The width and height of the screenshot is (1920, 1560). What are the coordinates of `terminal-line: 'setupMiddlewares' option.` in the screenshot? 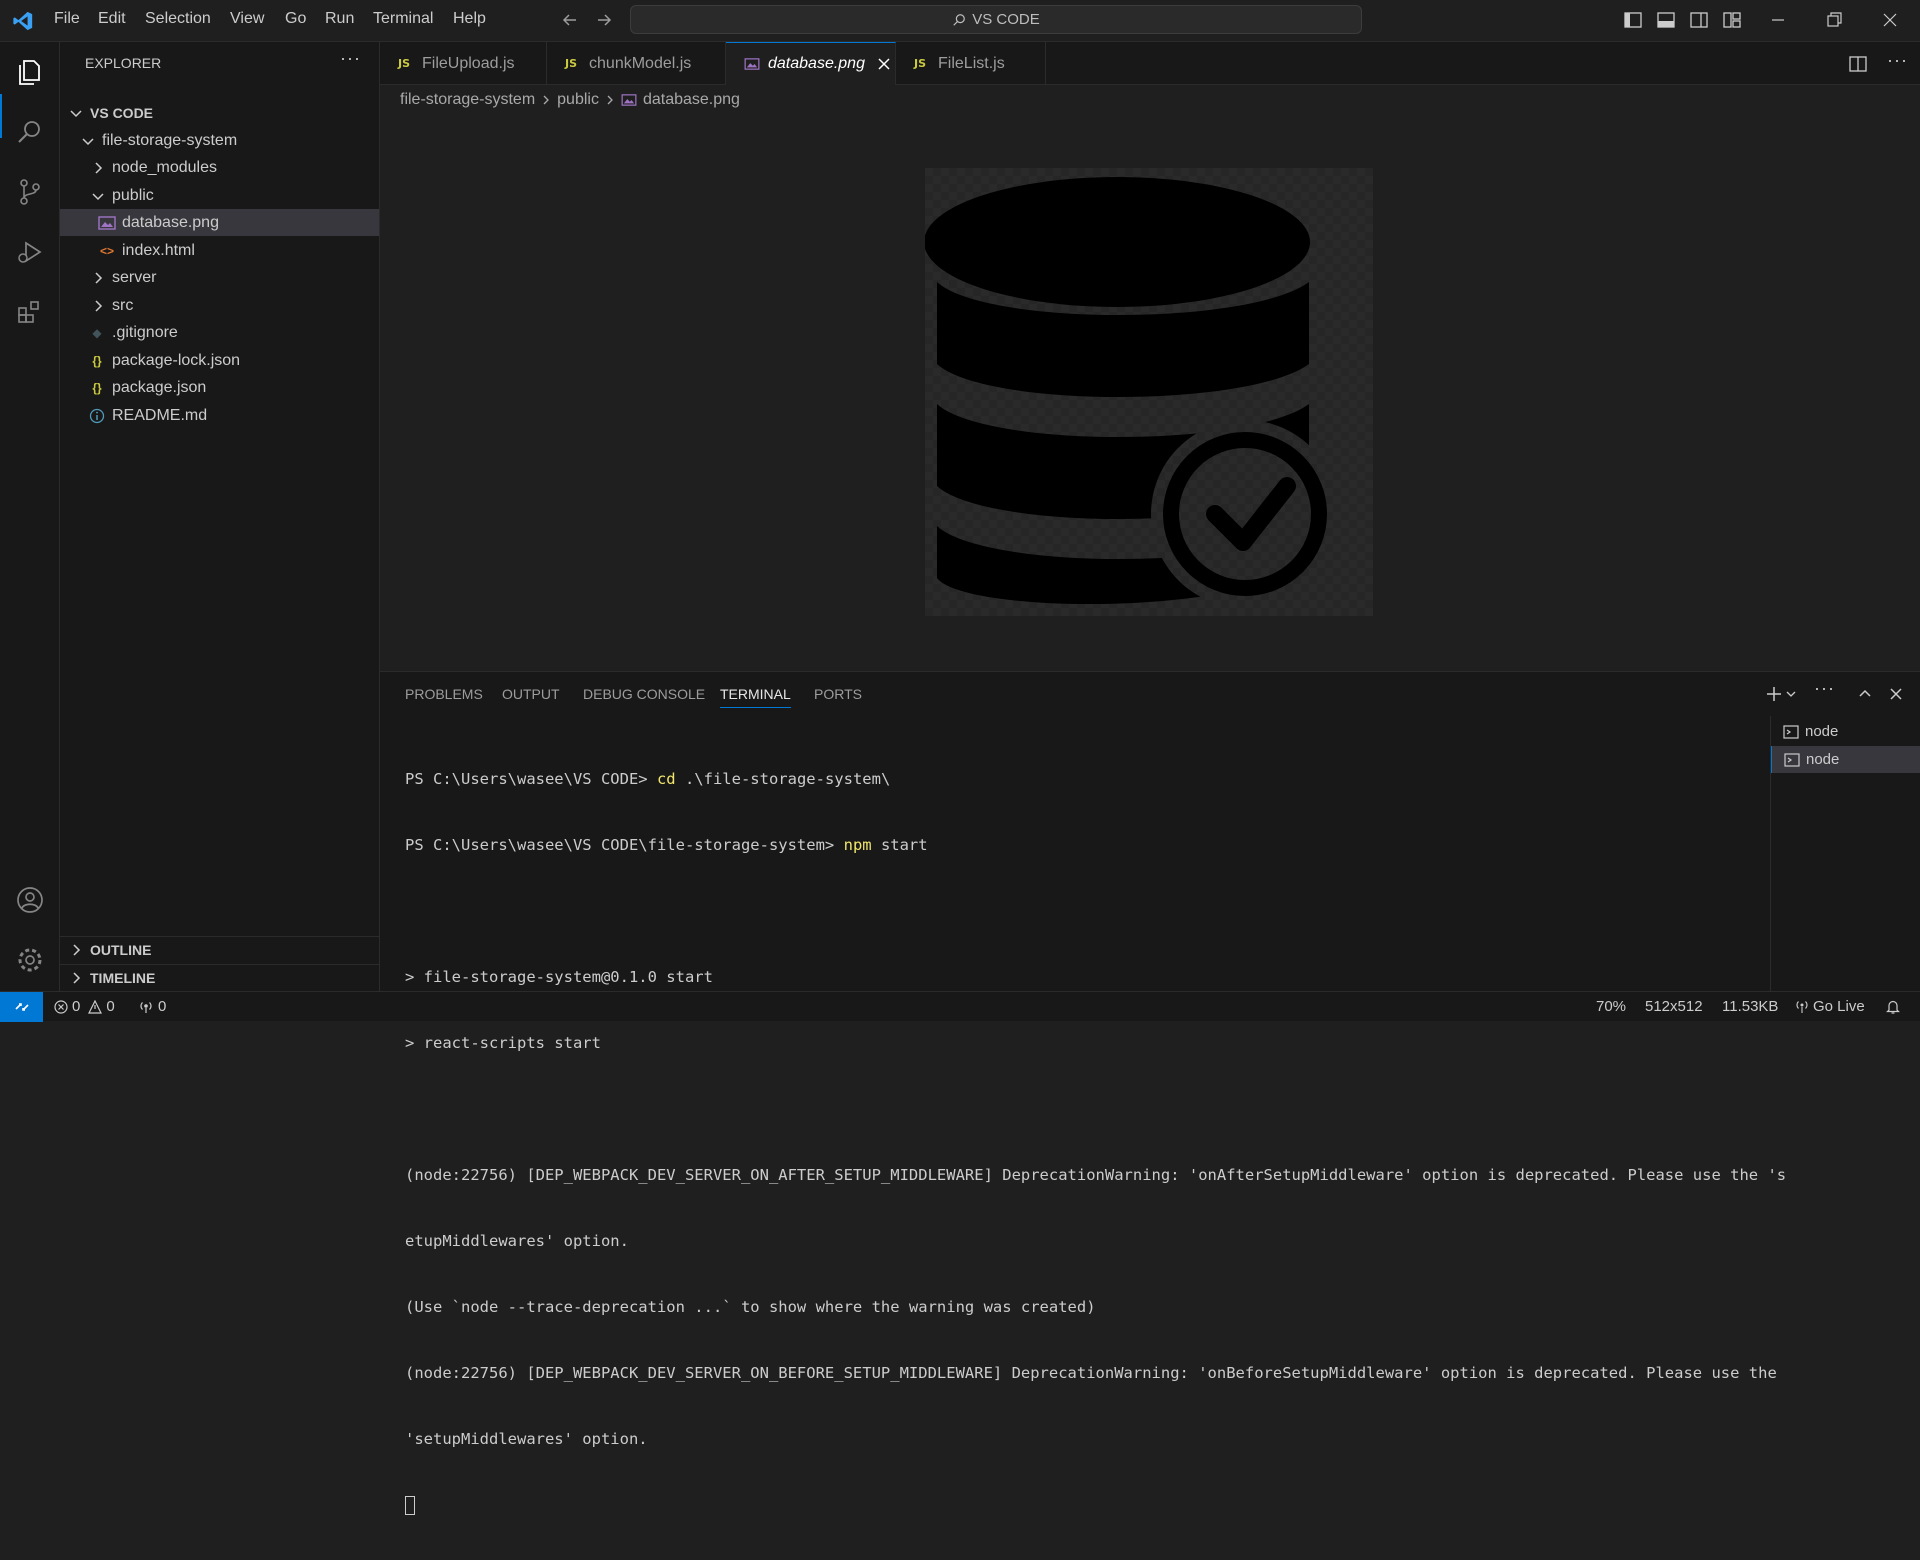 It's located at (526, 1439).